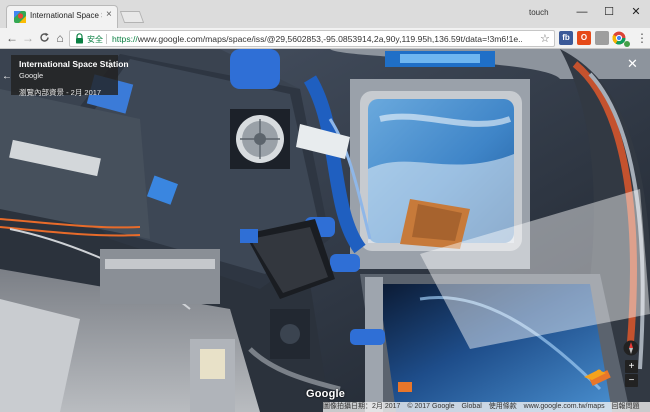  I want to click on url-scheme: https://, so click(125, 39).